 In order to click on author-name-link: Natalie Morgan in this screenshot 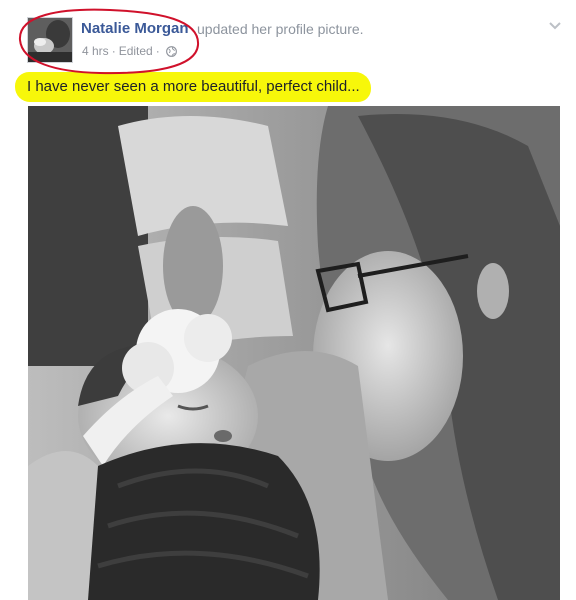, I will do `click(135, 28)`.